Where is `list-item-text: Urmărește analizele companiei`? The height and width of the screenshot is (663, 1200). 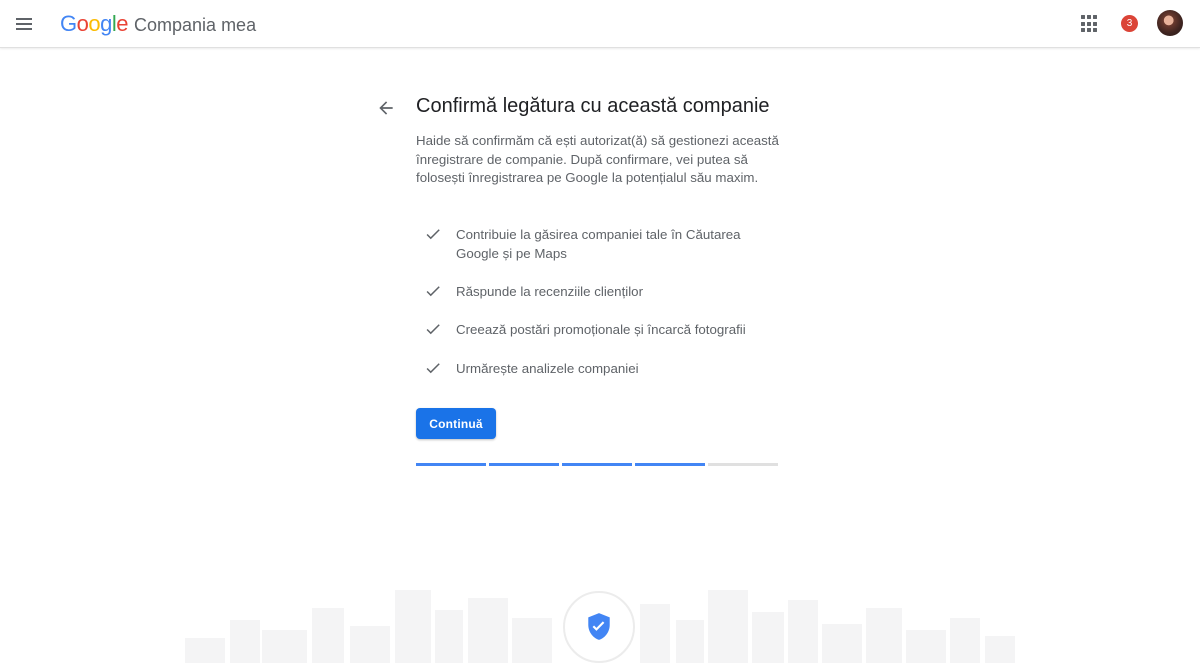 list-item-text: Urmărește analizele companiei is located at coordinates (547, 368).